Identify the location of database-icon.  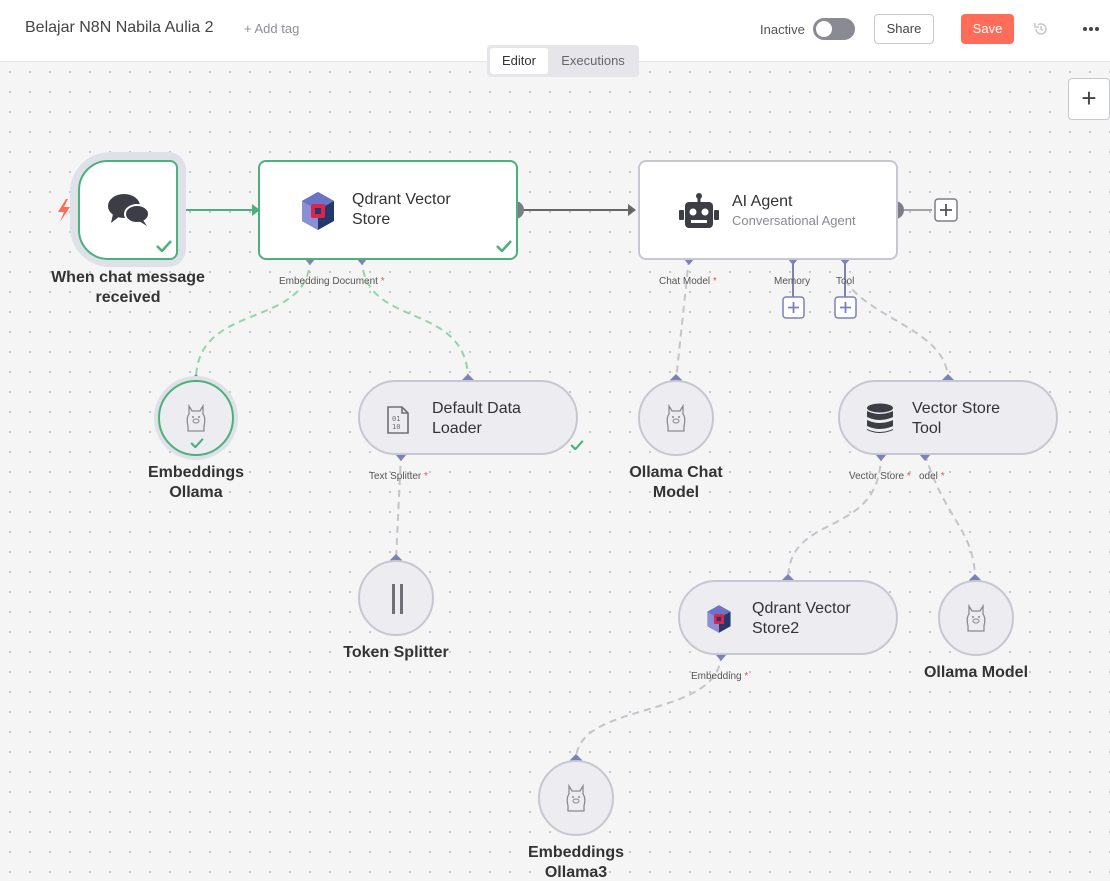
(880, 418).